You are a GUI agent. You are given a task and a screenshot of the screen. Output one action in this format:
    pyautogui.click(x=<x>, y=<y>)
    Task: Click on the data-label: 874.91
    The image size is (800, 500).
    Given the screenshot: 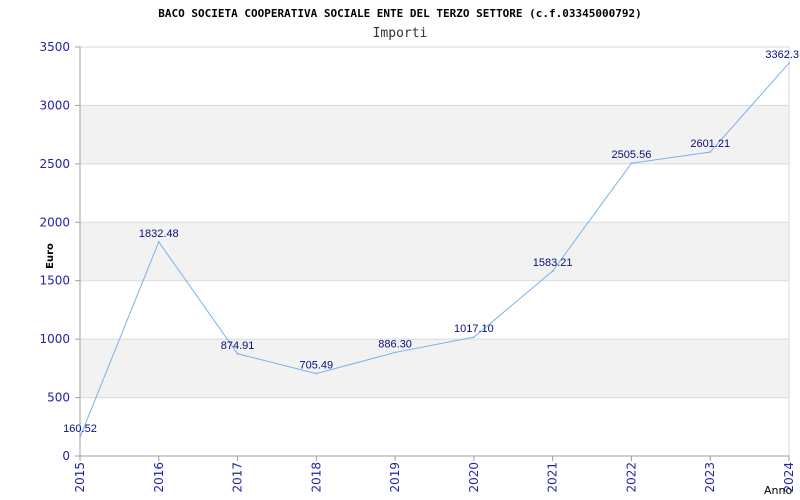 What is the action you would take?
    pyautogui.click(x=238, y=346)
    